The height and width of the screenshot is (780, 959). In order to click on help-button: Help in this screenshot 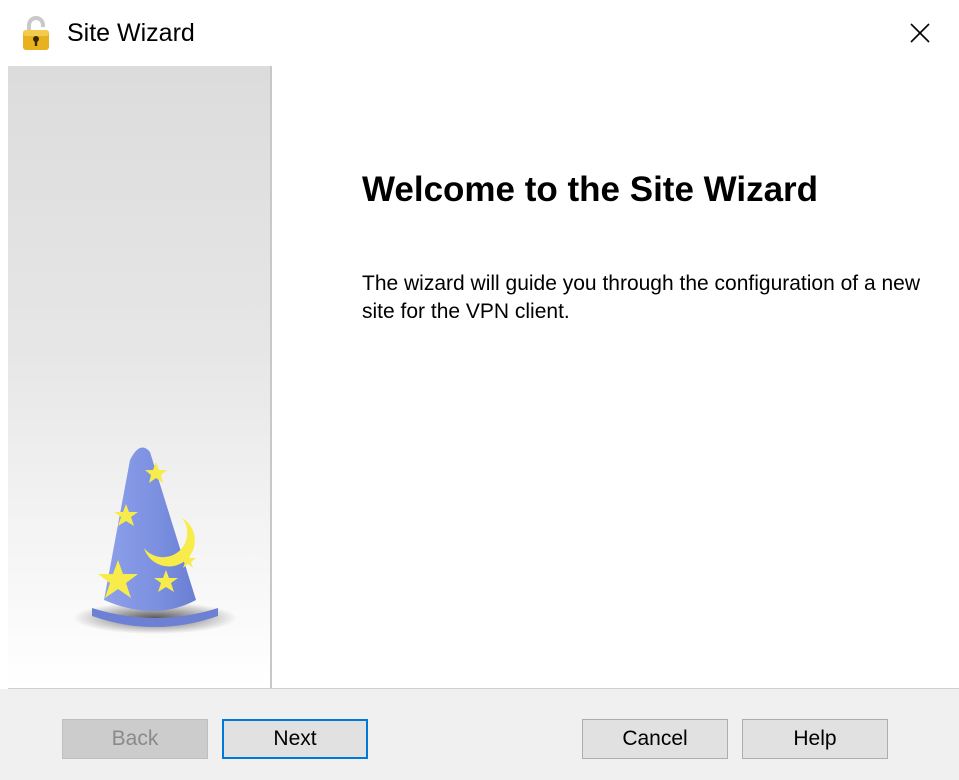, I will do `click(815, 739)`.